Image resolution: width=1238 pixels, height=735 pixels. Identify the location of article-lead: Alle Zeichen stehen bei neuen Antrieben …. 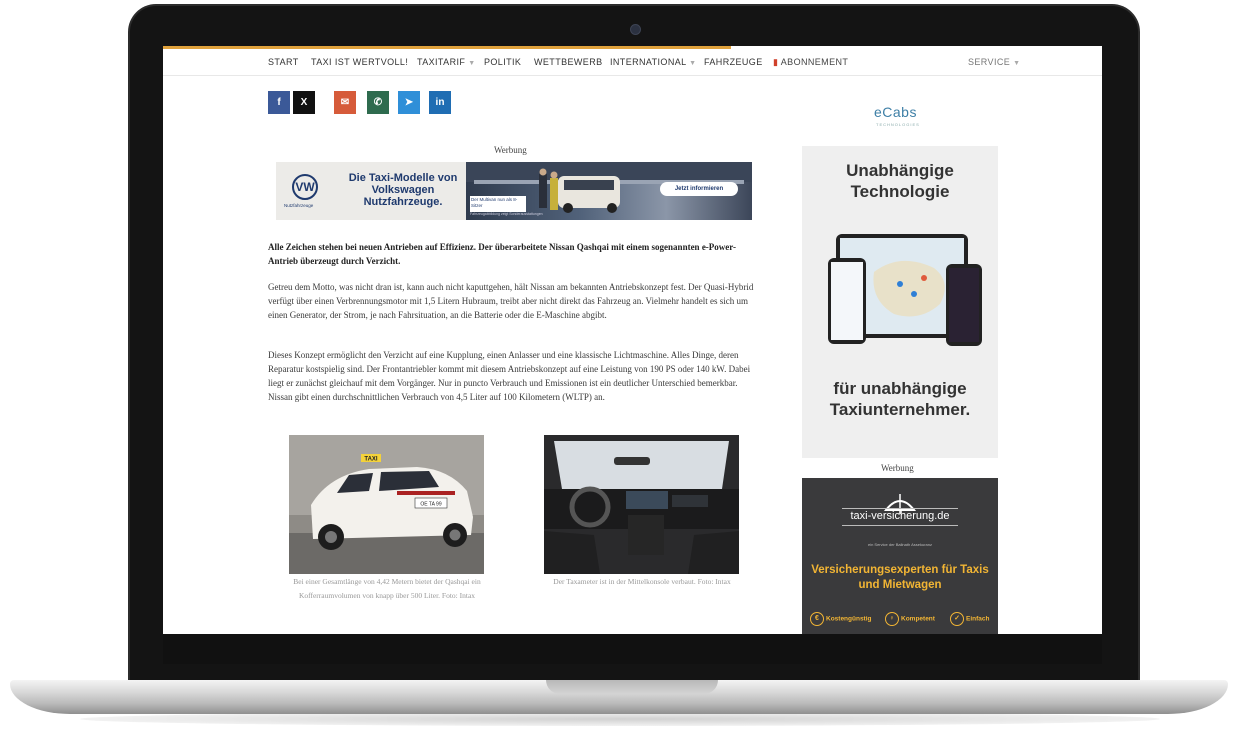
(502, 254).